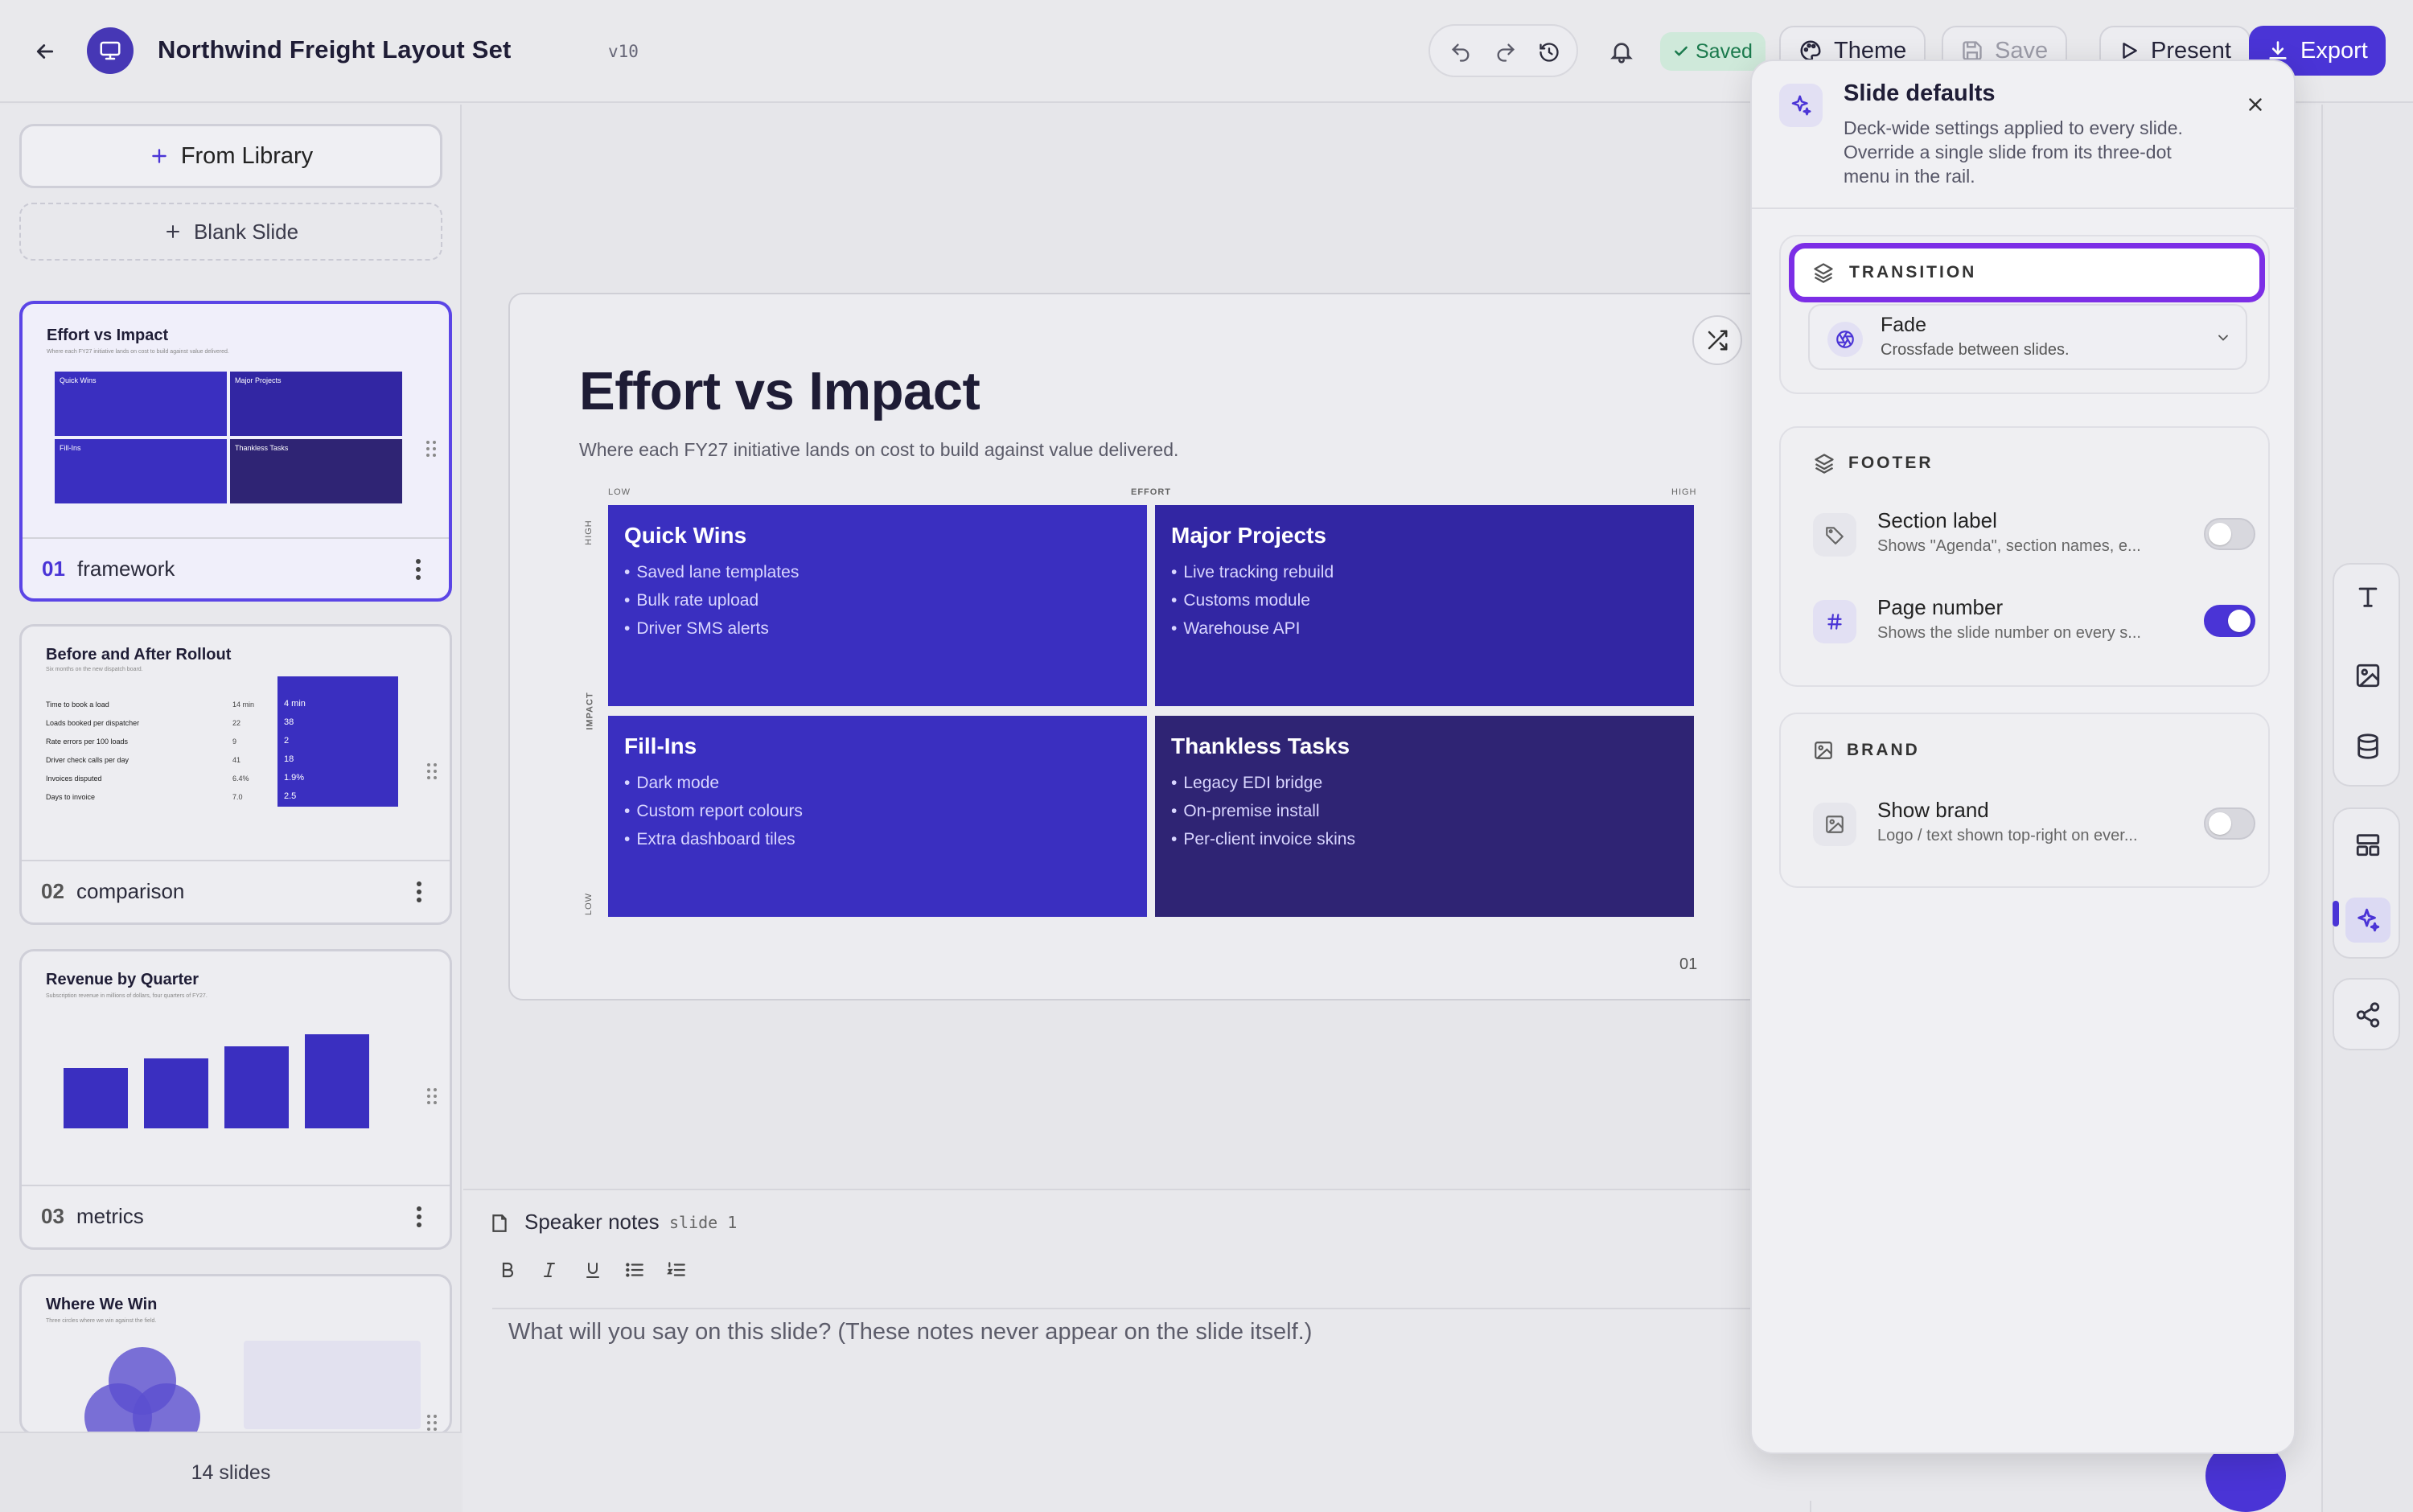 The height and width of the screenshot is (1512, 2413). Describe the element at coordinates (2229, 824) in the screenshot. I see `show-brand-toggle` at that location.